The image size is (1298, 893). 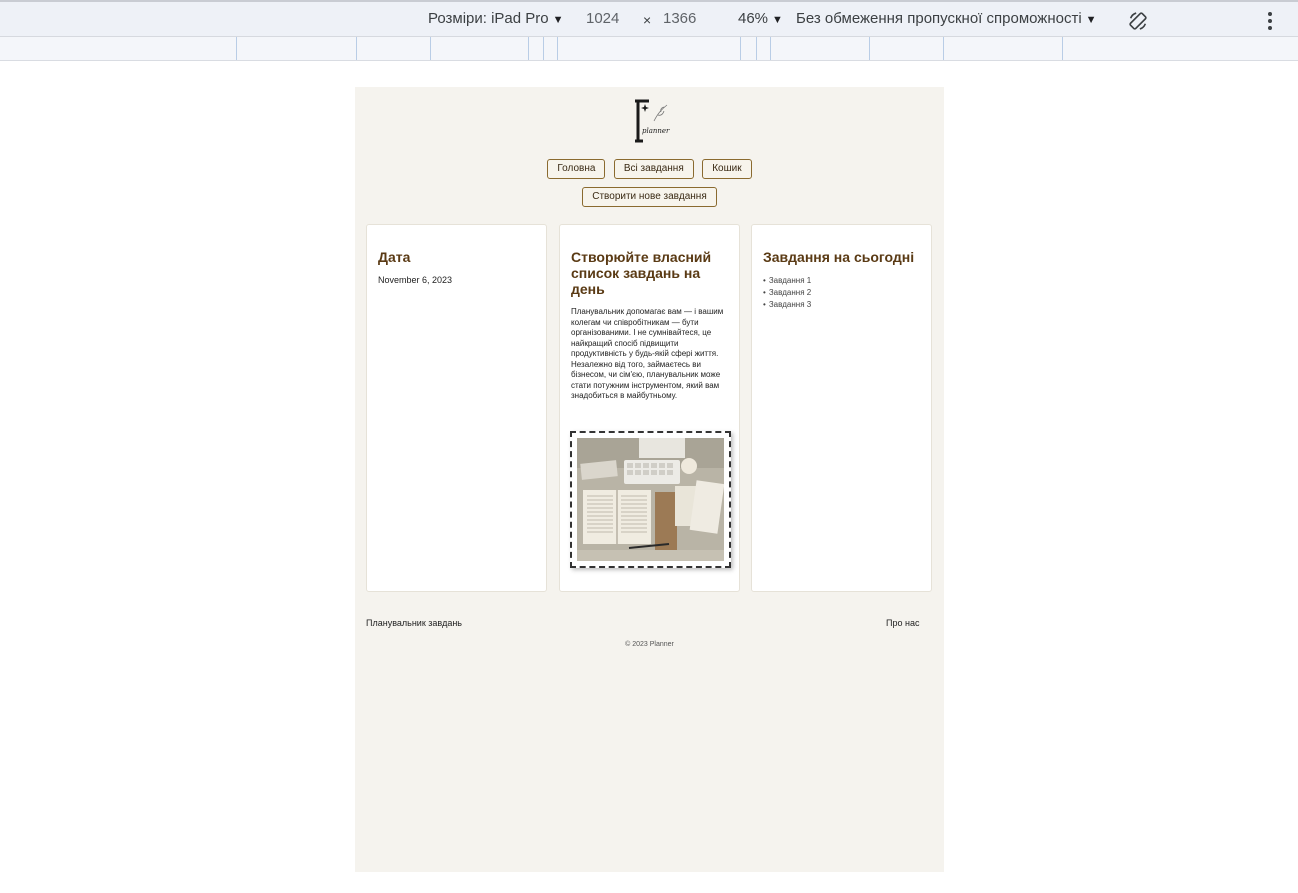 What do you see at coordinates (787, 305) in the screenshot?
I see `list-item: Завдання 3` at bounding box center [787, 305].